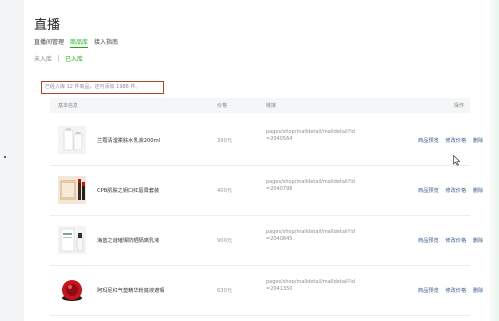  Describe the element at coordinates (49, 42) in the screenshot. I see `tab-live-room-management: 直播间管理` at that location.